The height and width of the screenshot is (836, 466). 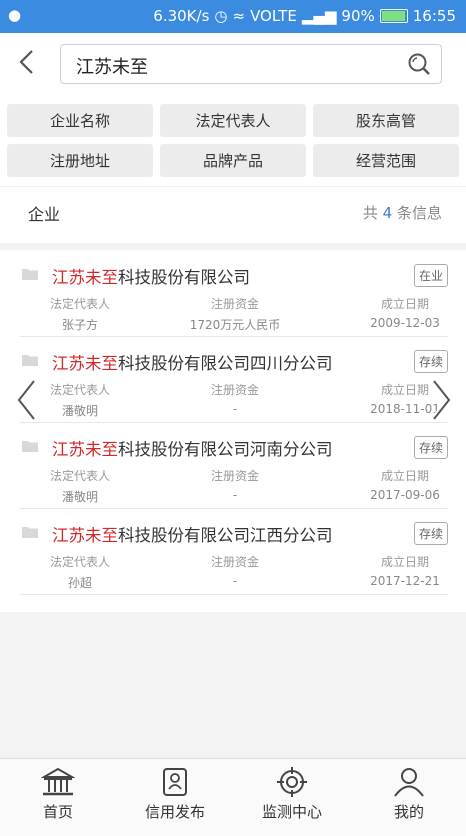 I want to click on tab-credit-publish-label: 信用发布, so click(x=174, y=812).